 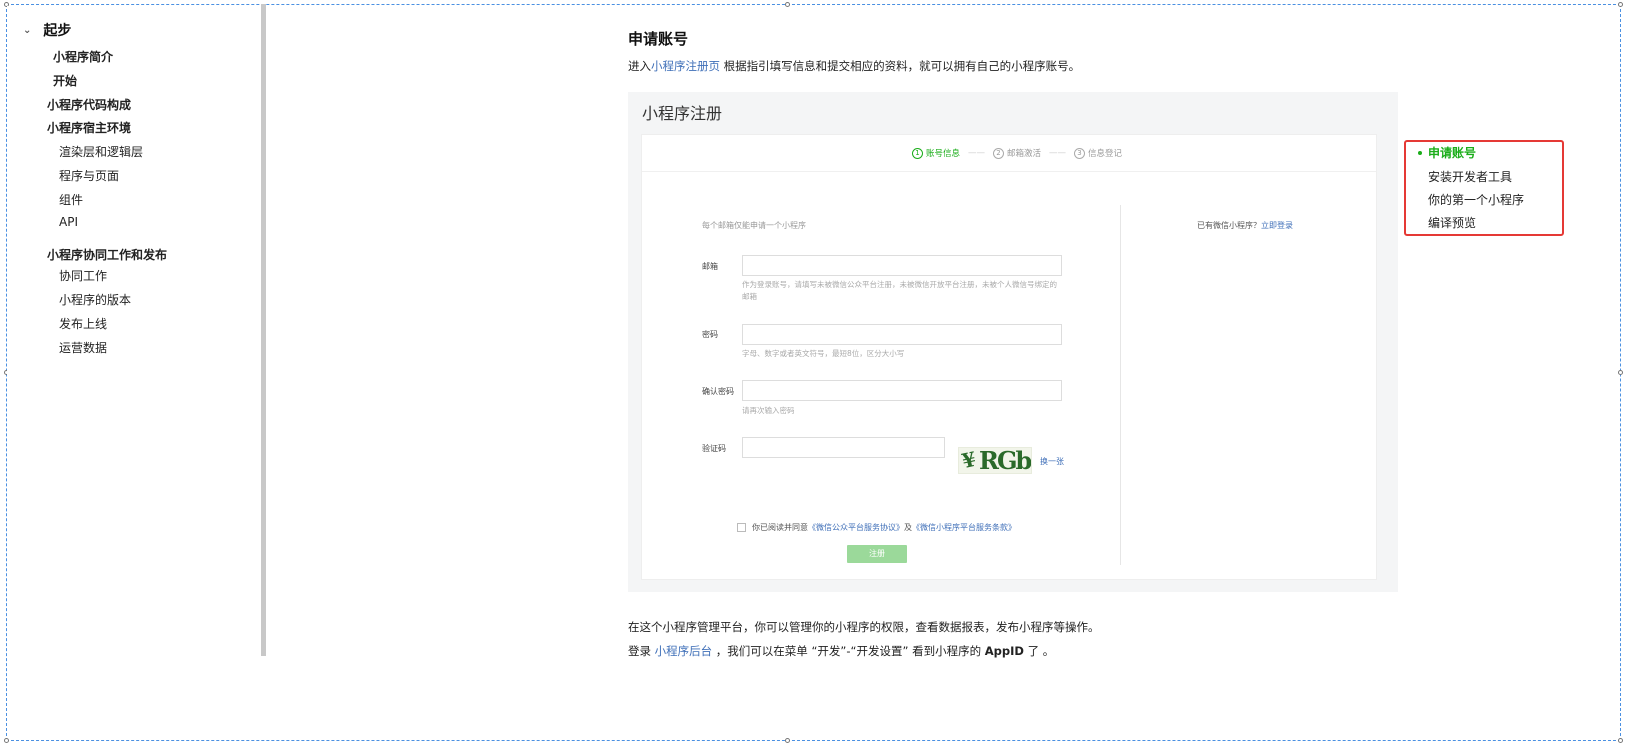 I want to click on form-column-divider, so click(x=1120, y=385).